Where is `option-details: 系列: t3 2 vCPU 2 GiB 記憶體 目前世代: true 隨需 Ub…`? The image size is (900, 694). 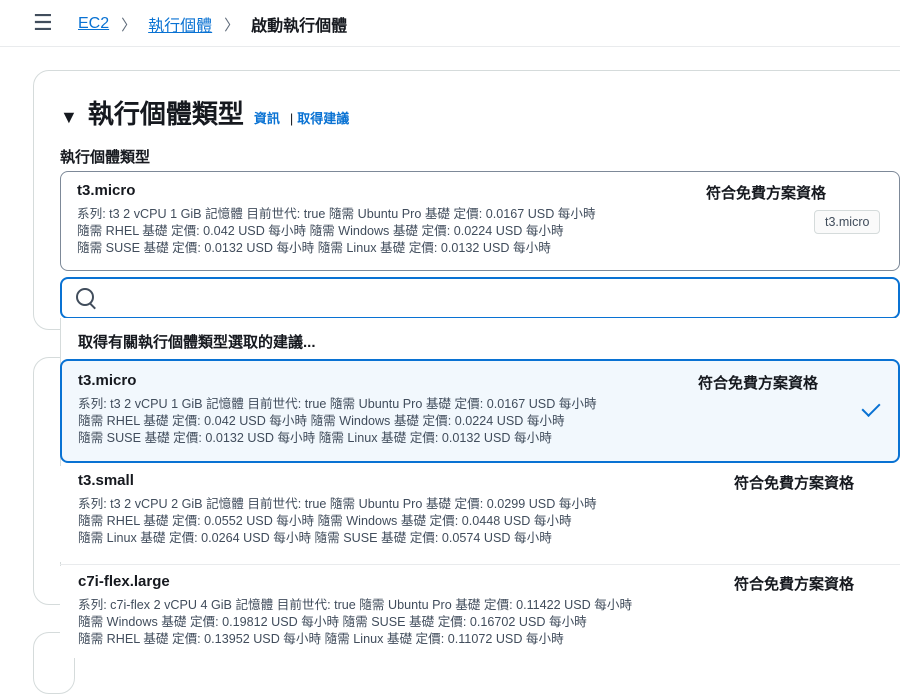 option-details: 系列: t3 2 vCPU 2 GiB 記憶體 目前世代: true 隨需 Ub… is located at coordinates (337, 521).